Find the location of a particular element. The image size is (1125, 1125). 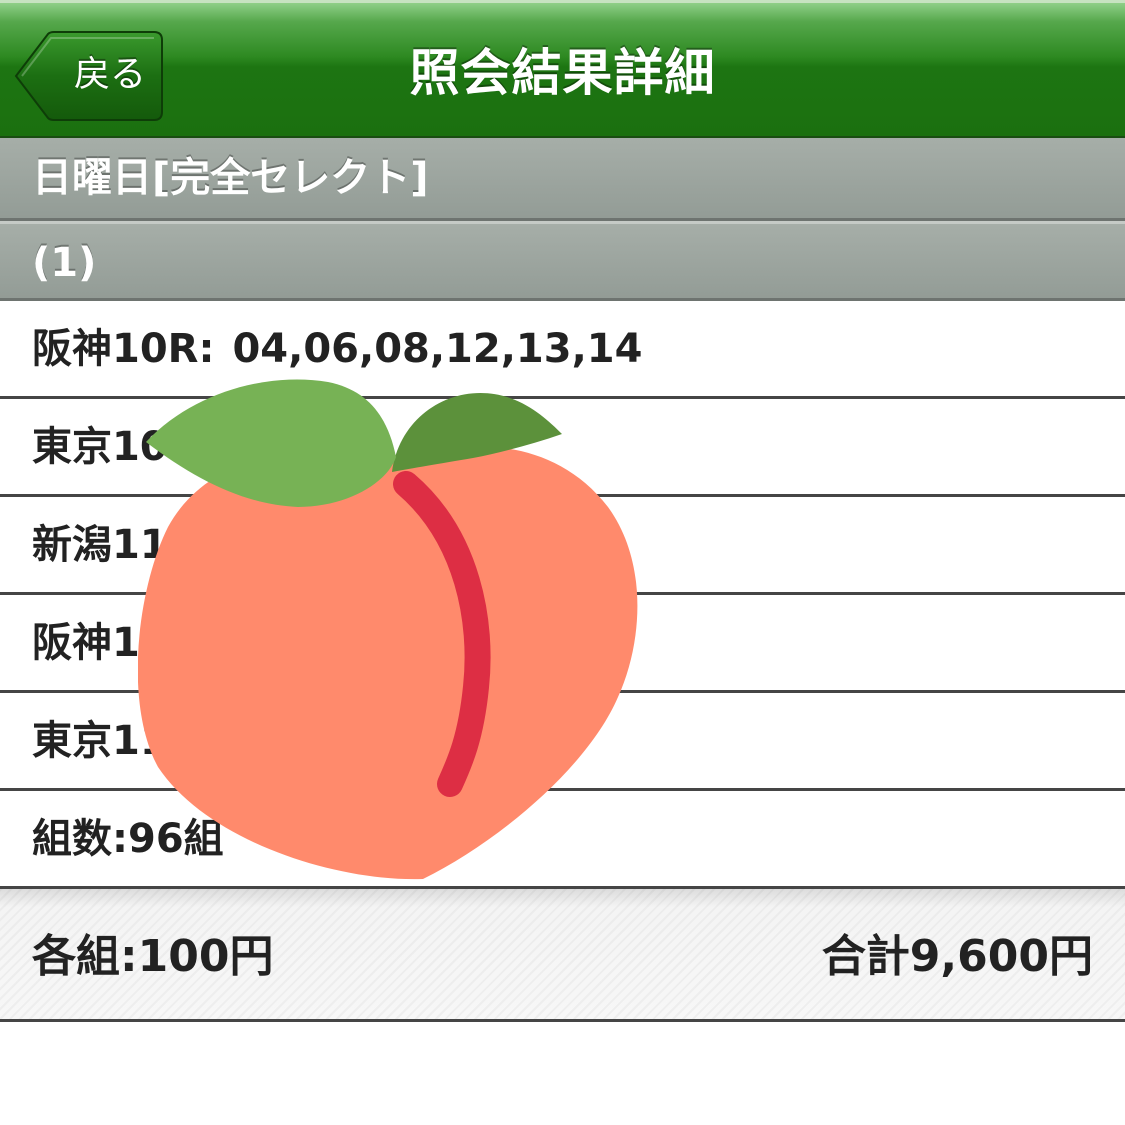

back-button: 戻る is located at coordinates (89, 76).